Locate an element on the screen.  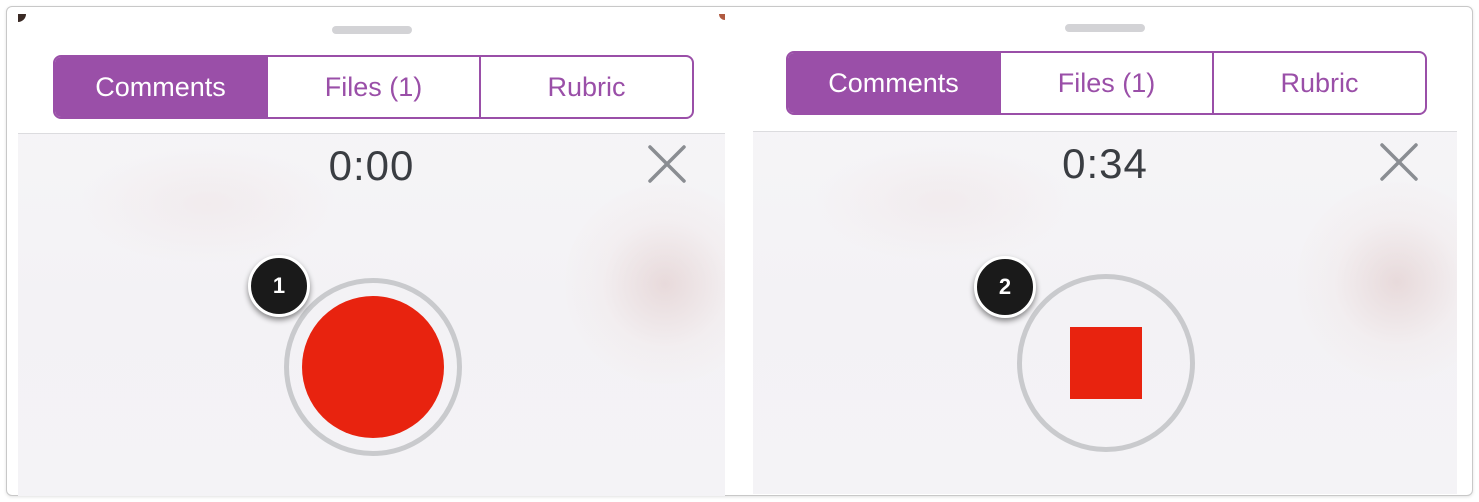
stop-square-icon is located at coordinates (1106, 363).